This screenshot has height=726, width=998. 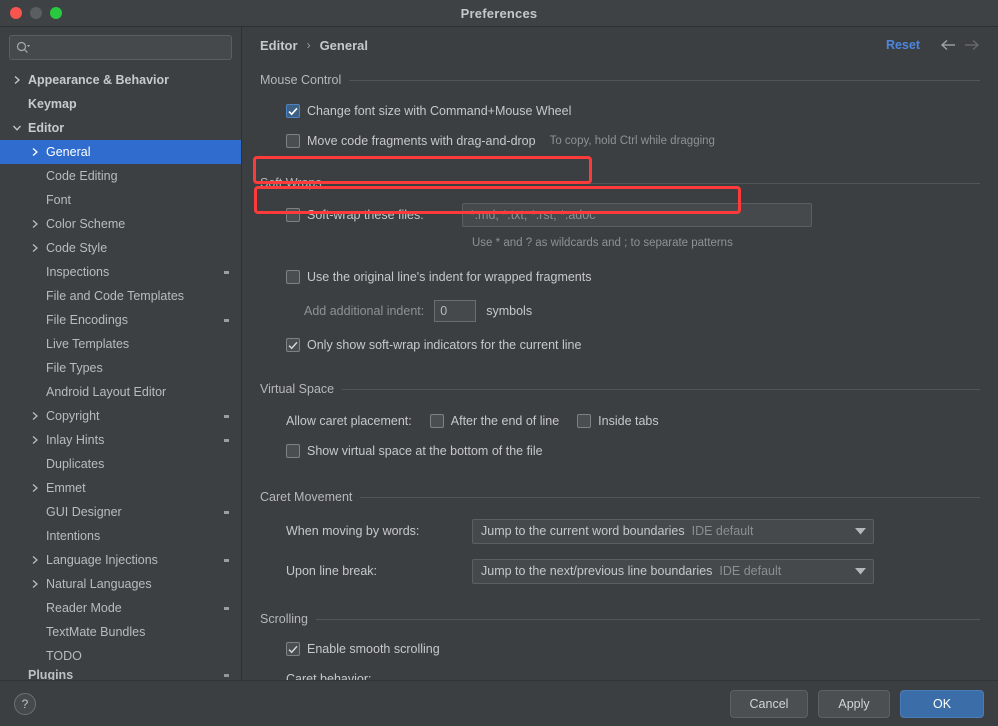 What do you see at coordinates (120, 272) in the screenshot?
I see `sidebar-item-inspections: Inspections` at bounding box center [120, 272].